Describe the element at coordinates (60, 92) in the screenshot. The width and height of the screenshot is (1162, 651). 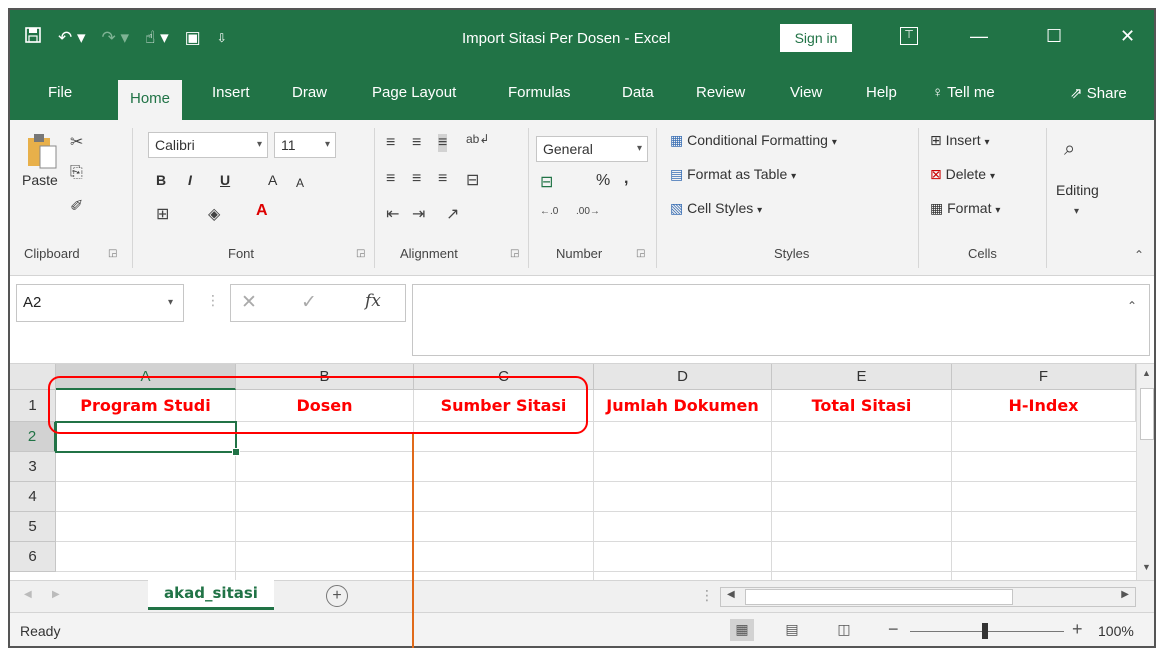
I see `tab-file: File` at that location.